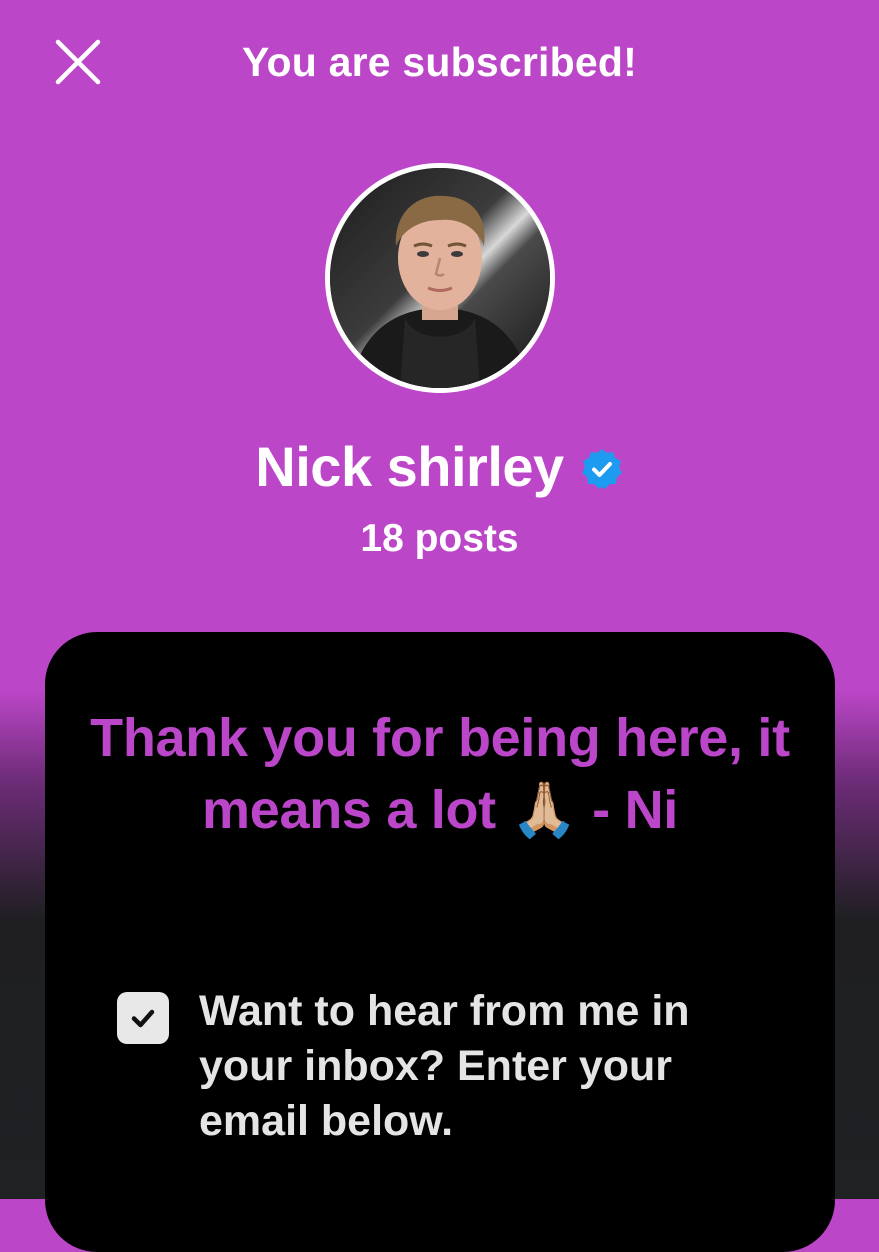  What do you see at coordinates (602, 469) in the screenshot?
I see `verified-badge-icon` at bounding box center [602, 469].